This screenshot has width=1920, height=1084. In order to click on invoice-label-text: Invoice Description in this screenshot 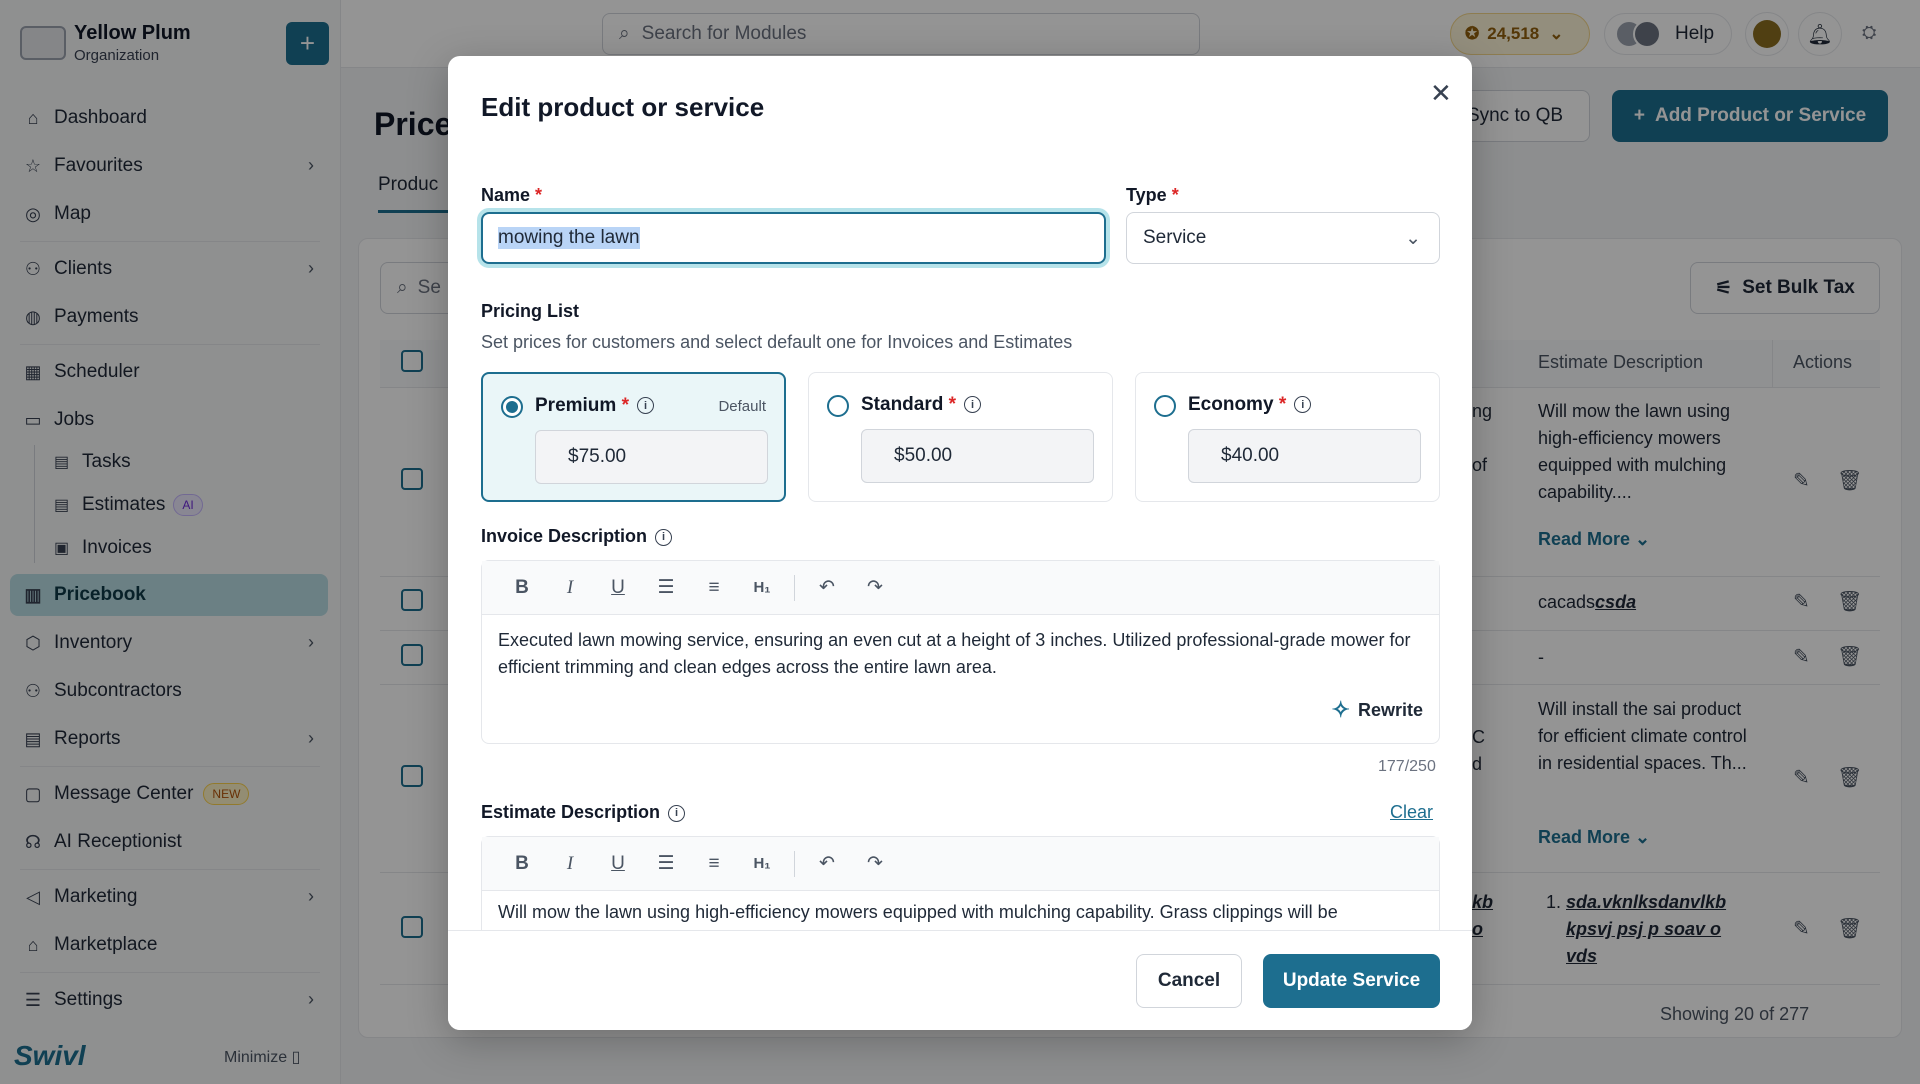, I will do `click(564, 536)`.